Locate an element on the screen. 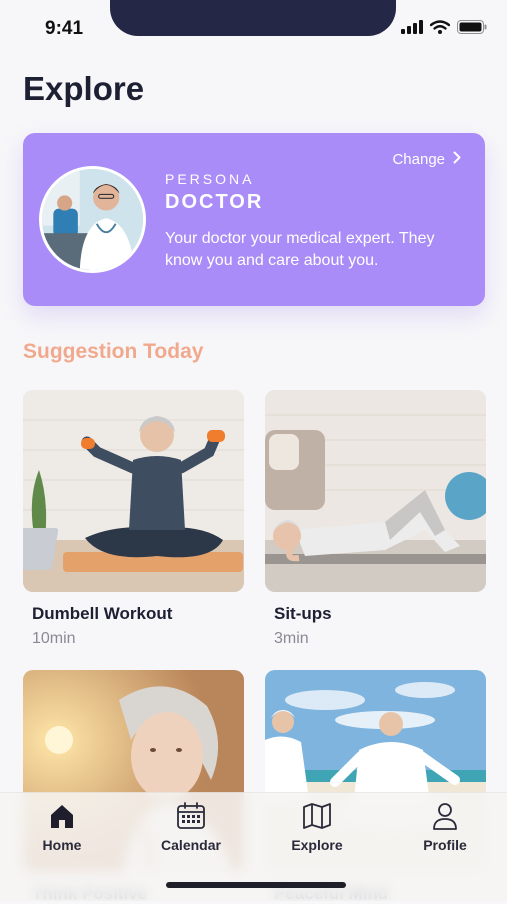 Image resolution: width=507 pixels, height=904 pixels. card-duration: 3min is located at coordinates (291, 638).